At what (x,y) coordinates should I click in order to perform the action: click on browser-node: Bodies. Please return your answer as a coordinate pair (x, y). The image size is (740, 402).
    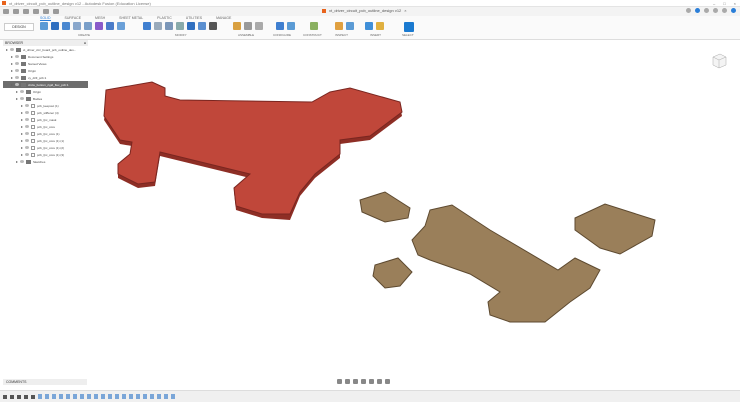
    Looking at the image, I should click on (45, 98).